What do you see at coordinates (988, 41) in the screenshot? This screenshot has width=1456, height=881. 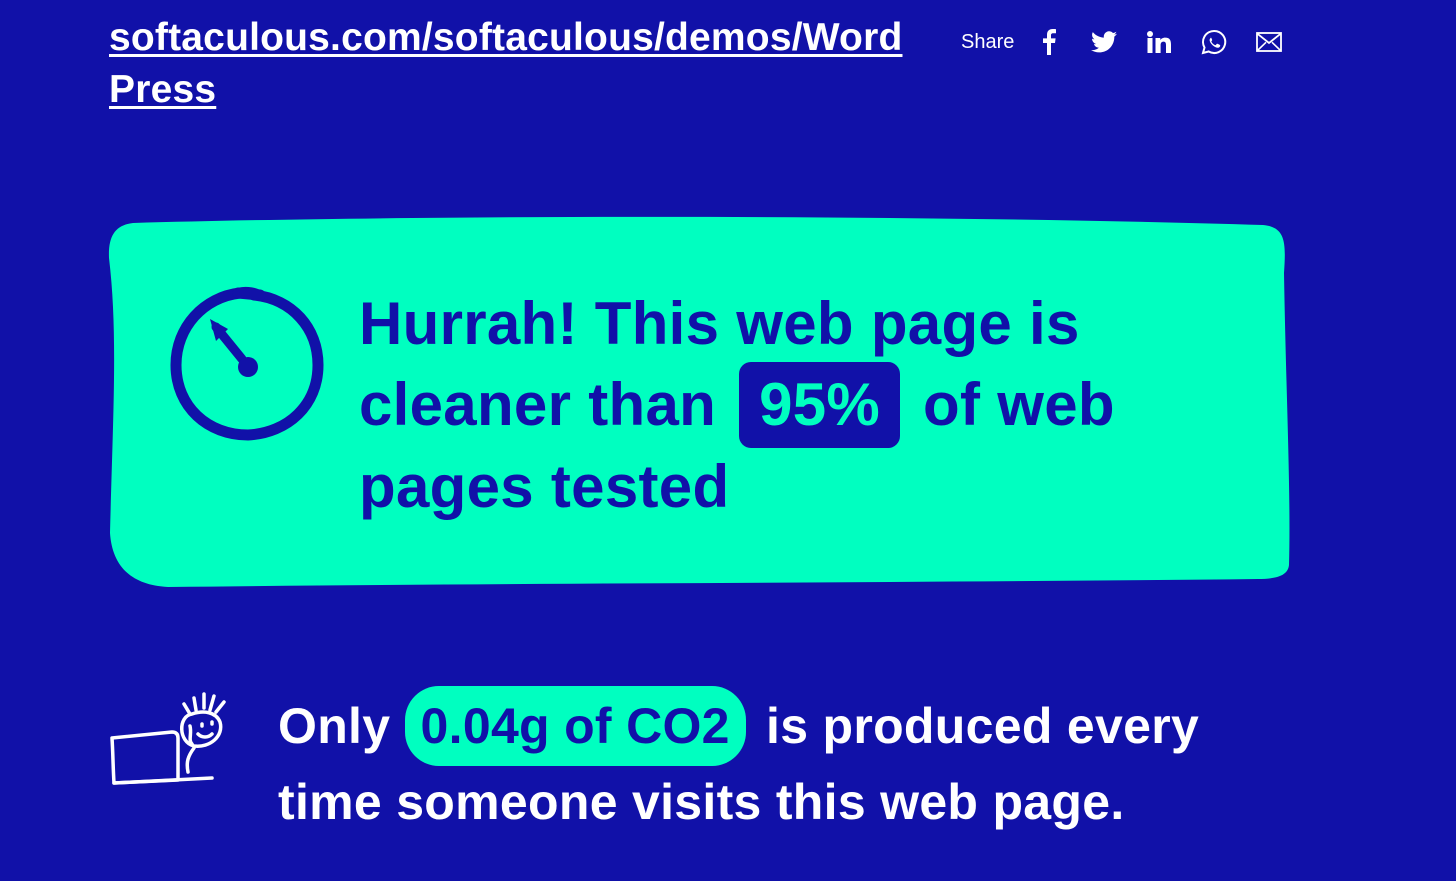 I see `share-label: Share` at bounding box center [988, 41].